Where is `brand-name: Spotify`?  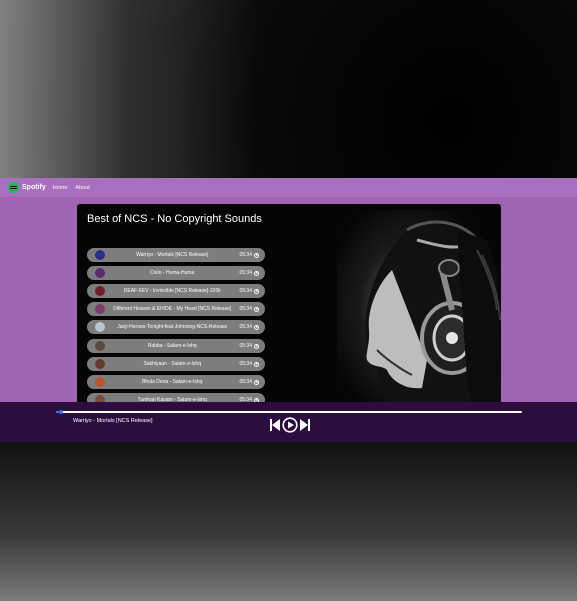
brand-name: Spotify is located at coordinates (34, 187).